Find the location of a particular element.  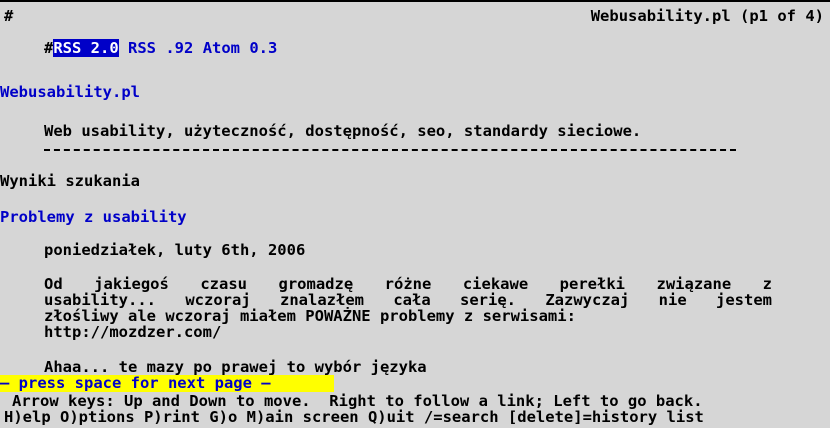

header-hash: # is located at coordinates (9, 16).